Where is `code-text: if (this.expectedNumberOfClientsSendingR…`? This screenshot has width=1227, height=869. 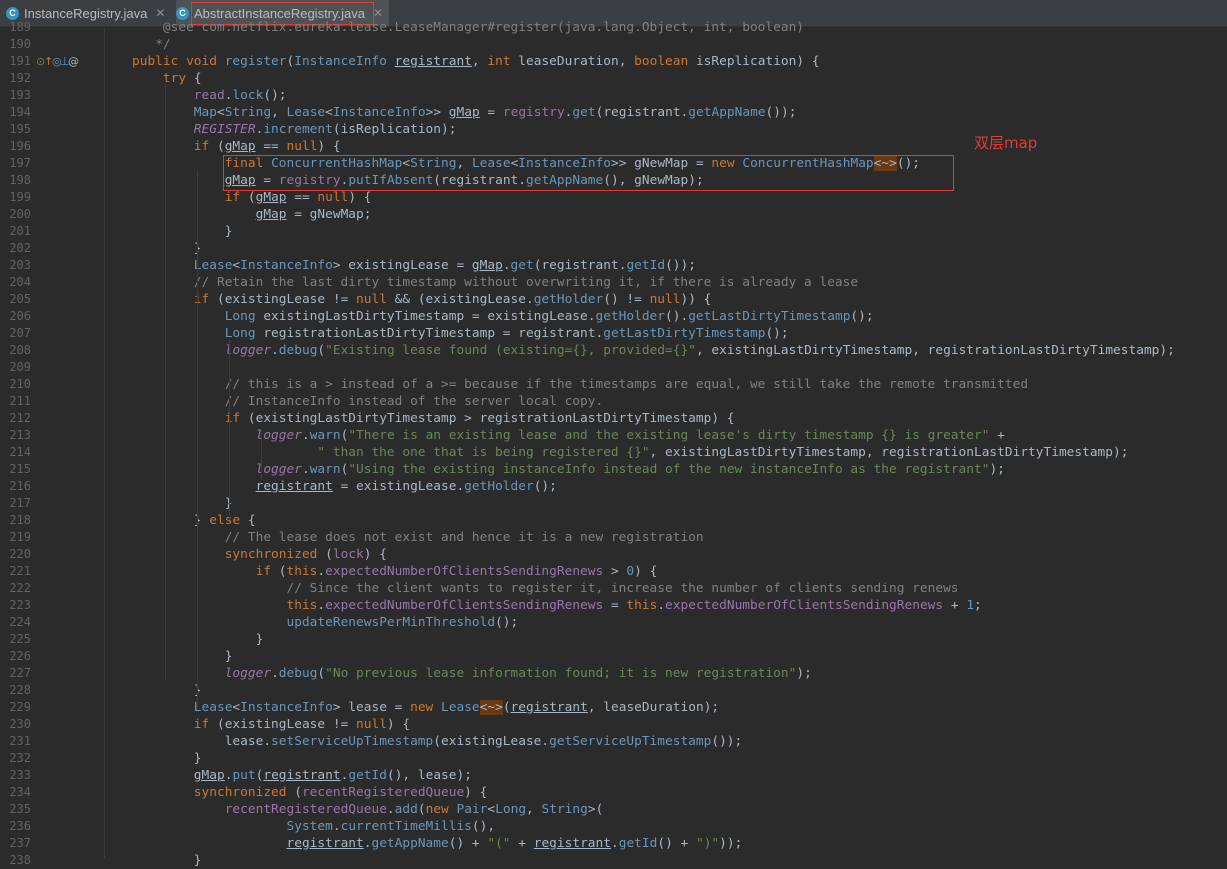 code-text: if (this.expectedNumberOfClientsSendingR… is located at coordinates (395, 571).